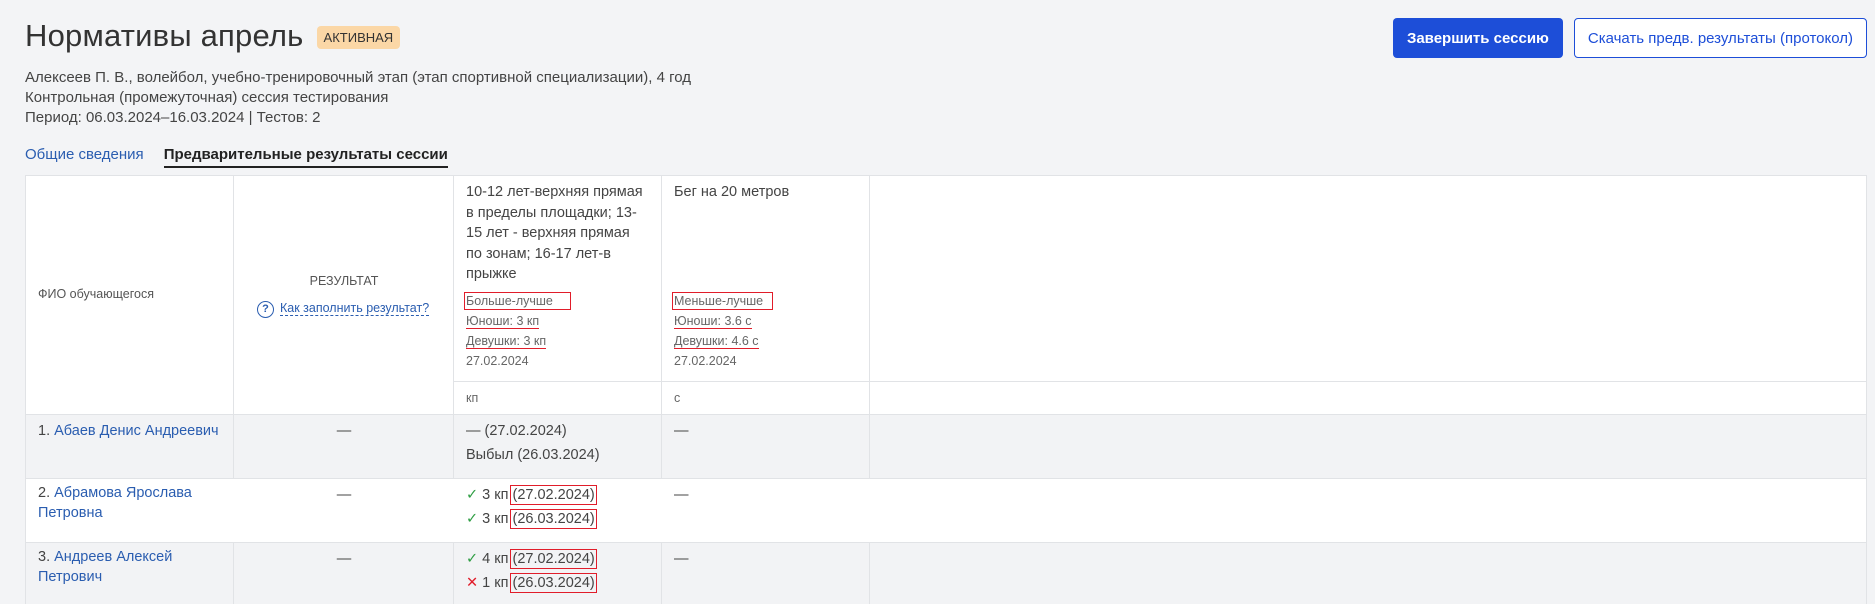 The height and width of the screenshot is (604, 1875). Describe the element at coordinates (123, 493) in the screenshot. I see `student-link: Абрамова Ярослава` at that location.